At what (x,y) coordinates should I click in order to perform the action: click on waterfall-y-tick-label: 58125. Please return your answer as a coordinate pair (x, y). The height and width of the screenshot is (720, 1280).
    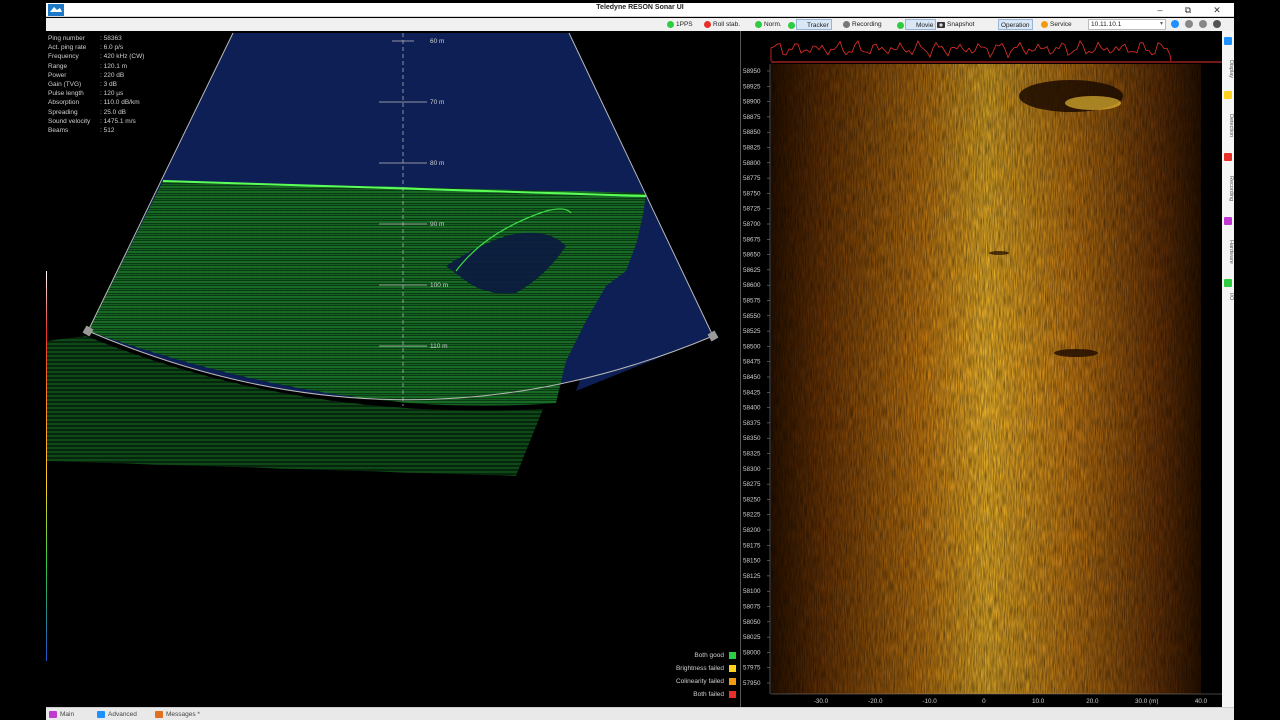
    Looking at the image, I should click on (752, 576).